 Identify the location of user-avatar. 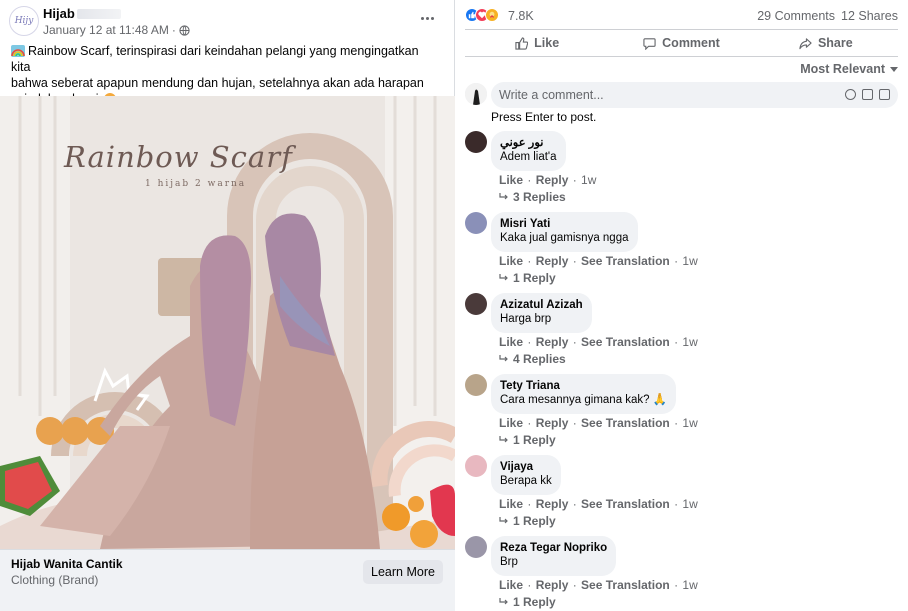
(476, 94).